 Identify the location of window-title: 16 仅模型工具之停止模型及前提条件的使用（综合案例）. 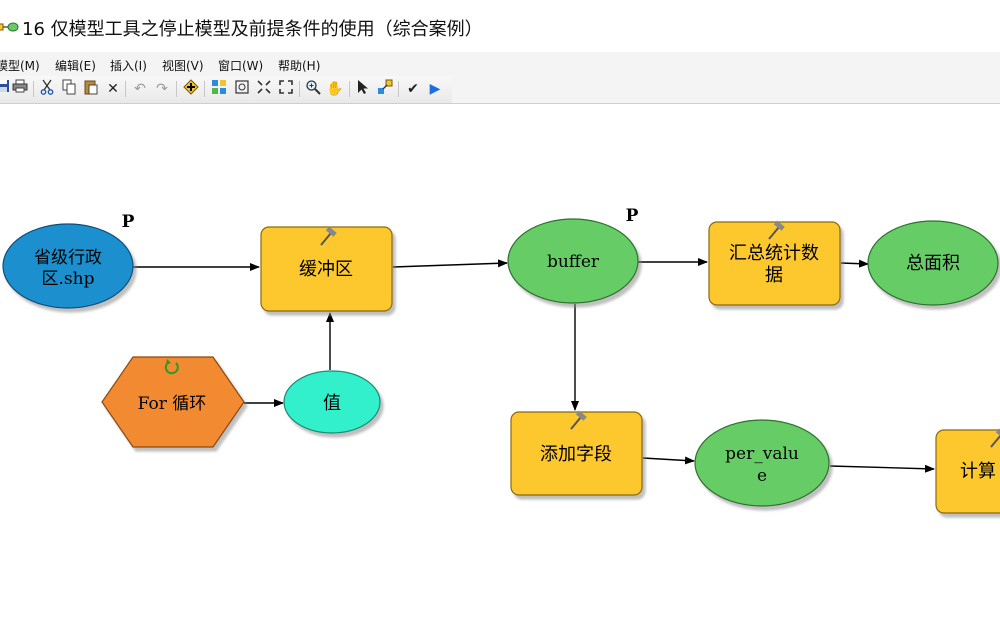
(252, 29).